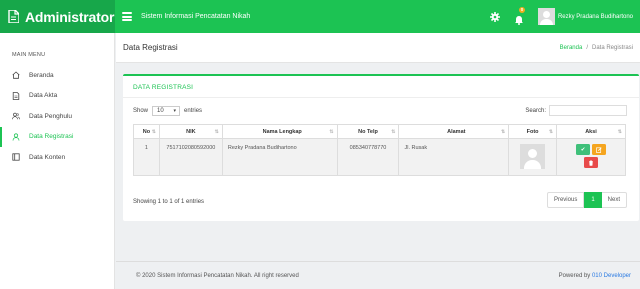 This screenshot has height=289, width=640. What do you see at coordinates (29, 55) in the screenshot?
I see `menu-heading: MAIN MENU` at bounding box center [29, 55].